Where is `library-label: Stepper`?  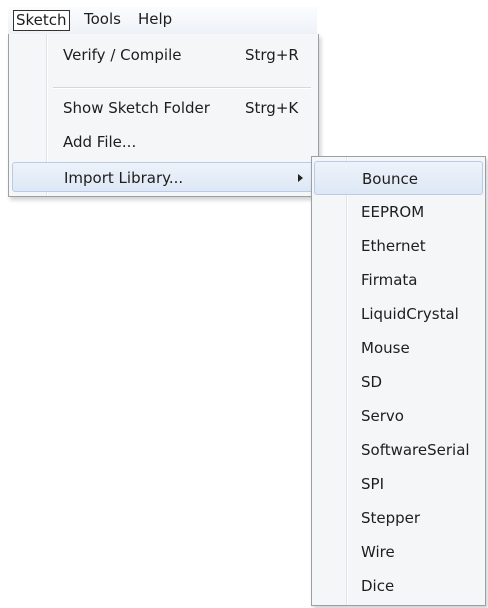 library-label: Stepper is located at coordinates (391, 518).